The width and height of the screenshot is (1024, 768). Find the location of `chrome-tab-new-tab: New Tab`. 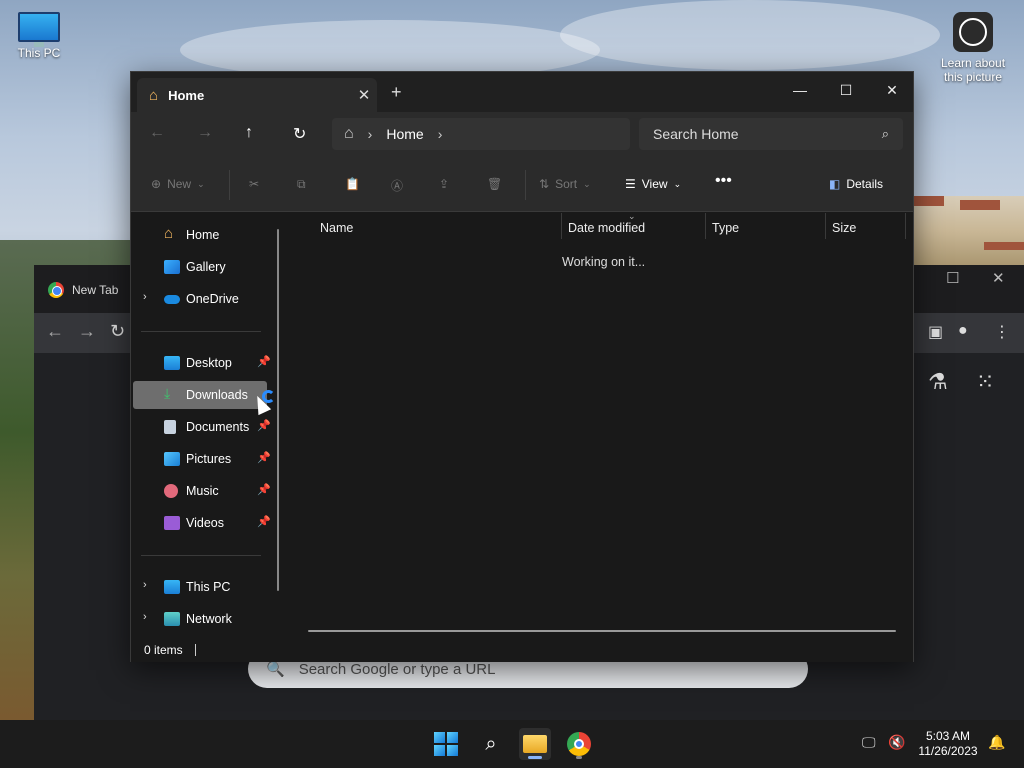

chrome-tab-new-tab: New Tab is located at coordinates (83, 290).